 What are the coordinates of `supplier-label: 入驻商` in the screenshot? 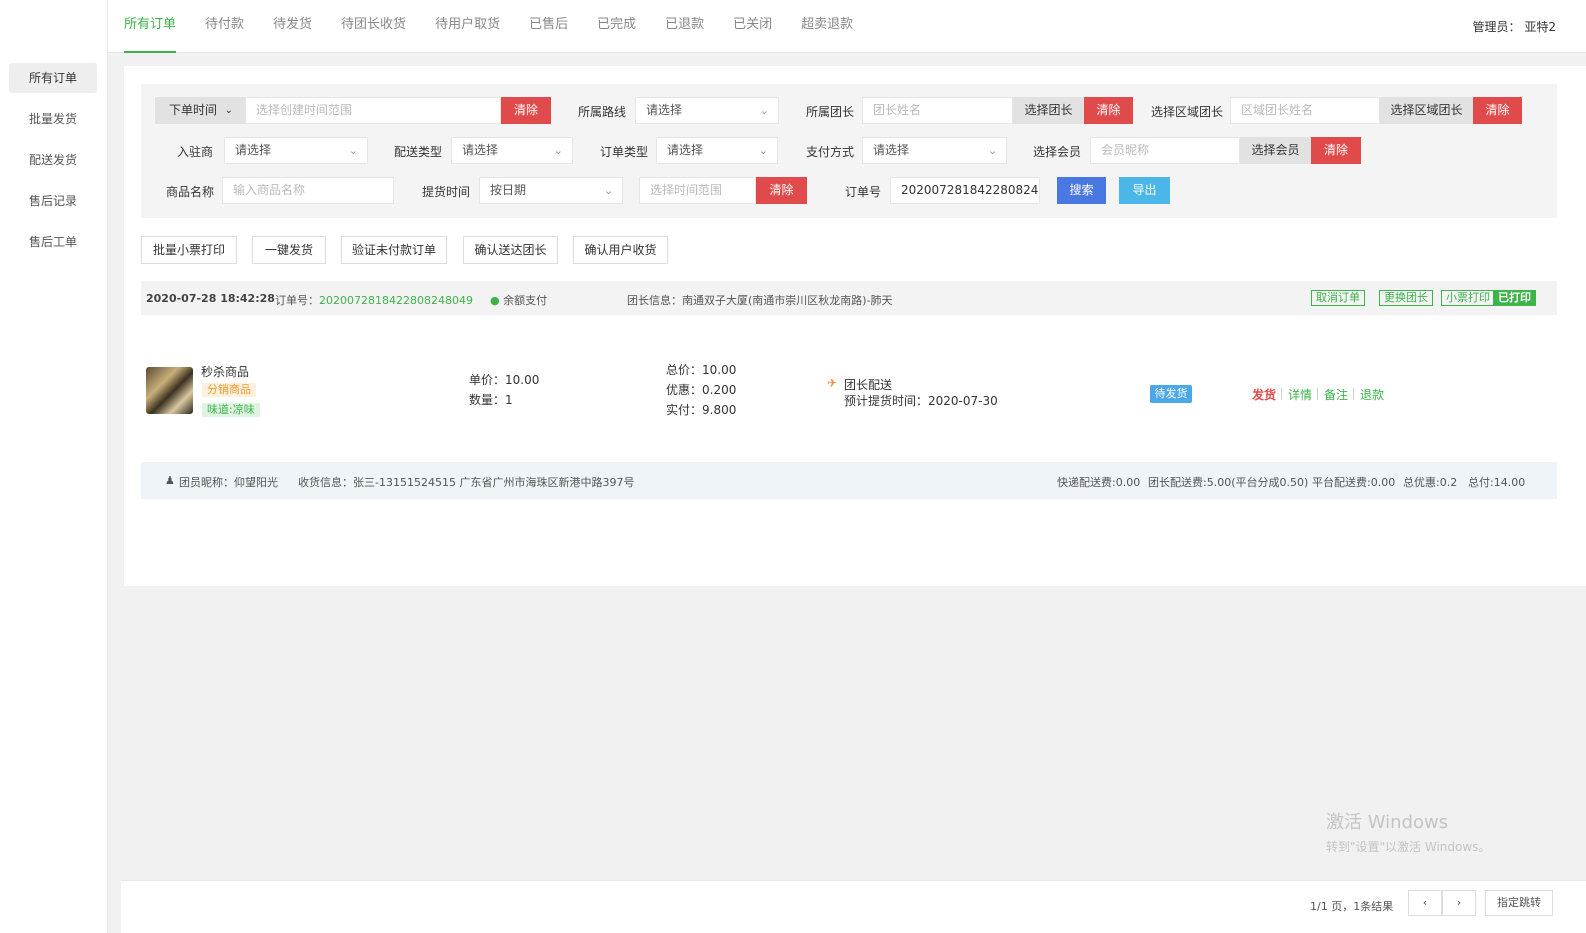 It's located at (195, 152).